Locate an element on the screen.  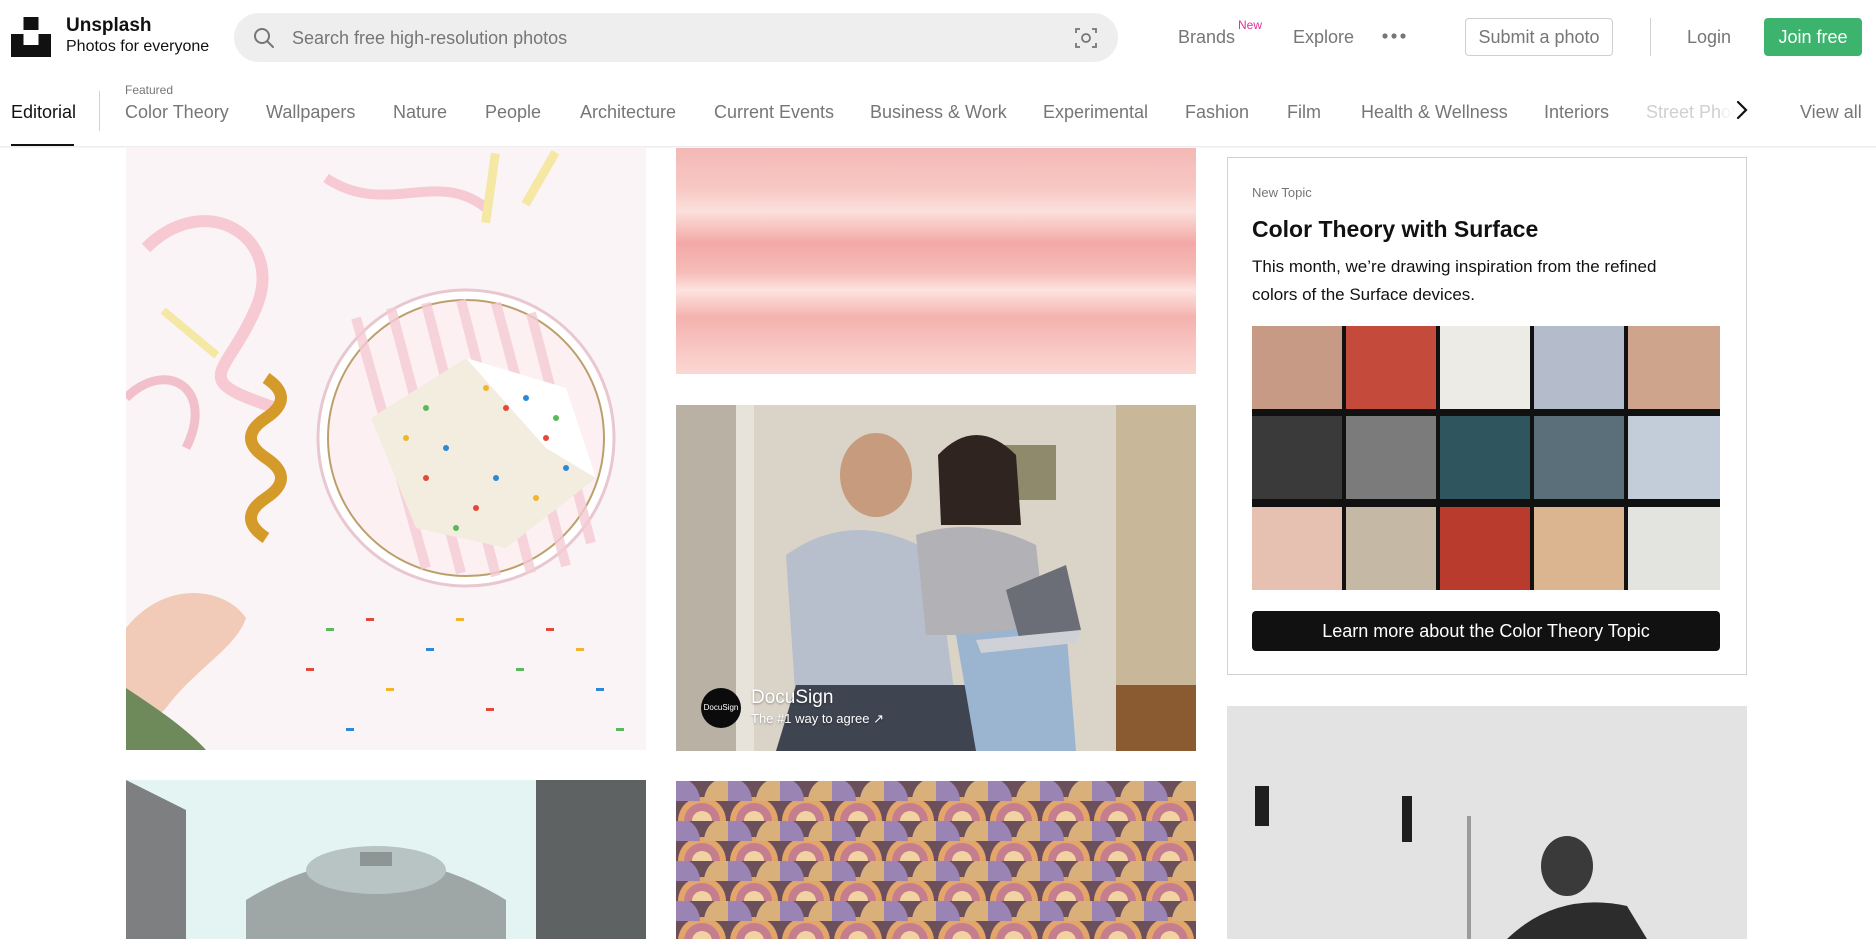
tab-film: Film is located at coordinates (1304, 112).